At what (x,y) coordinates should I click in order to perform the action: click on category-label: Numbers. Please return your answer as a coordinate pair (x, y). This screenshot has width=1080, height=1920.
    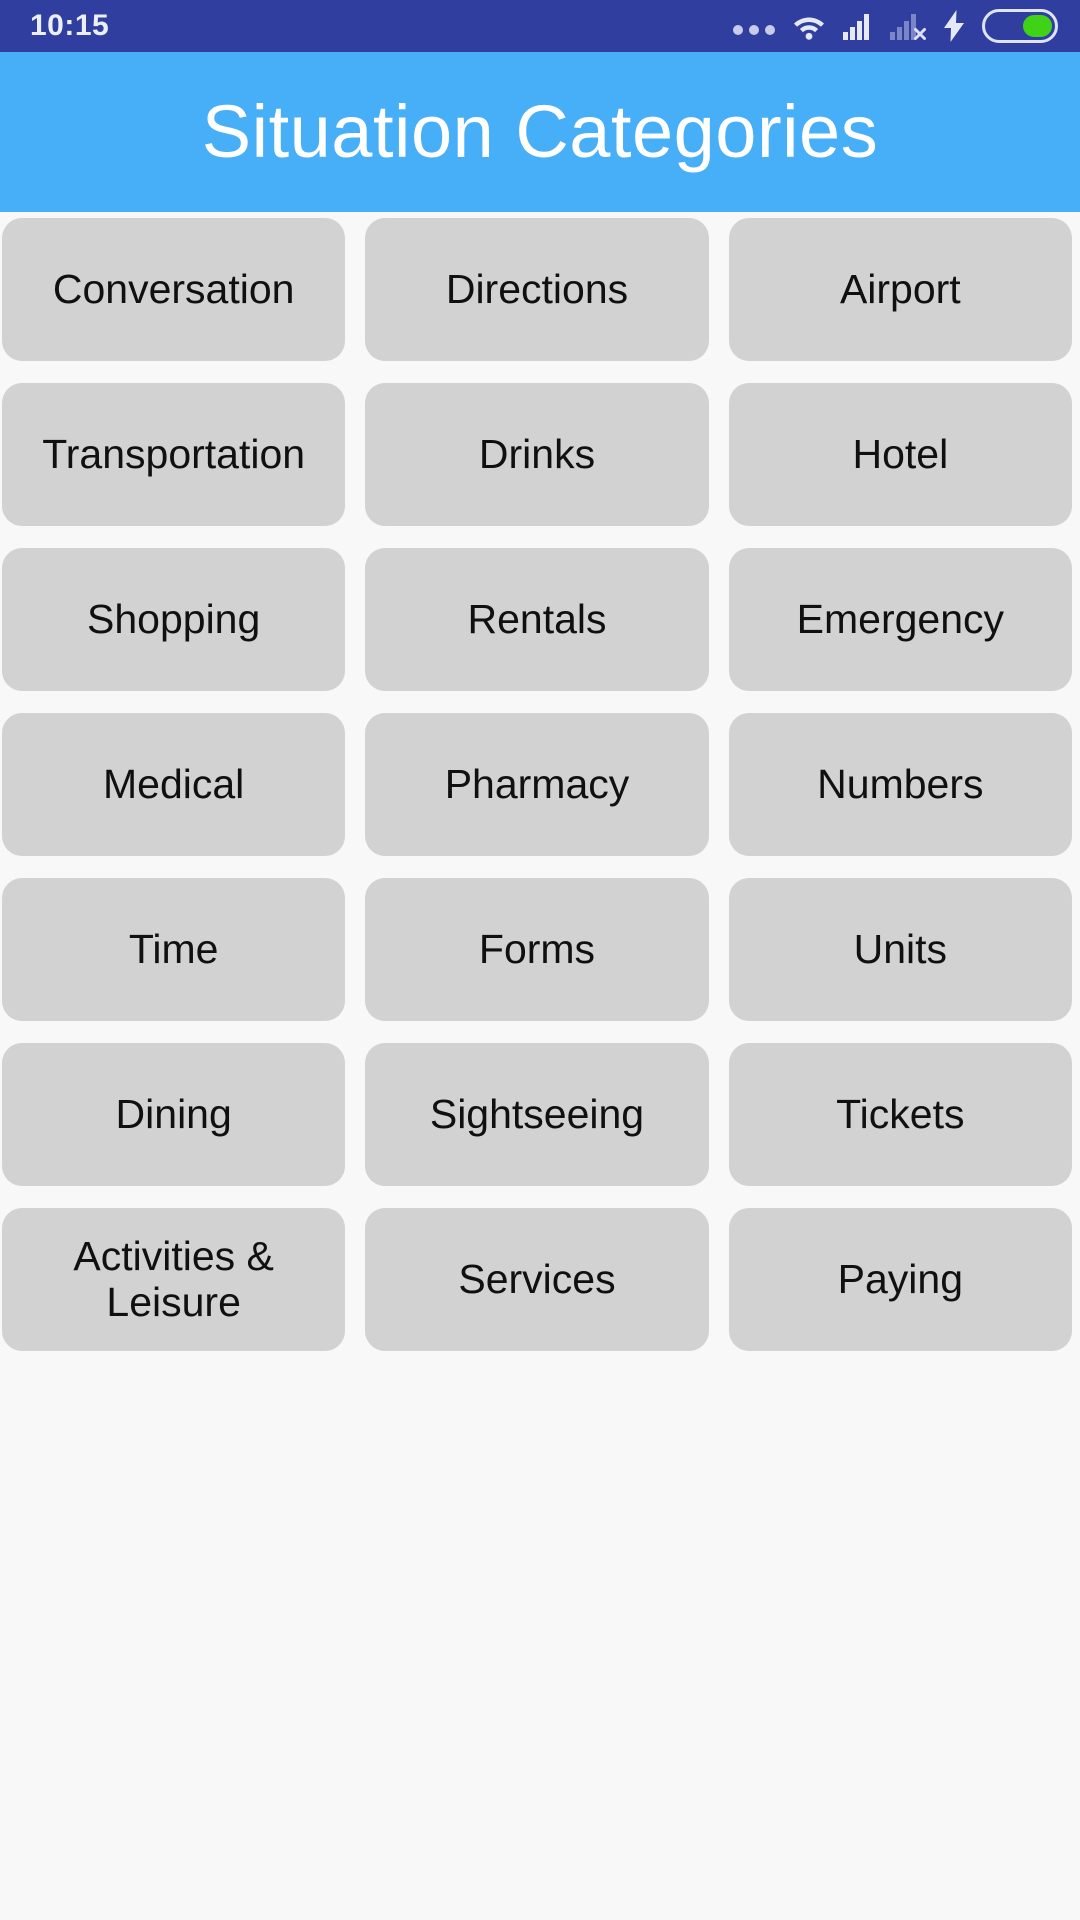
    Looking at the image, I should click on (900, 783).